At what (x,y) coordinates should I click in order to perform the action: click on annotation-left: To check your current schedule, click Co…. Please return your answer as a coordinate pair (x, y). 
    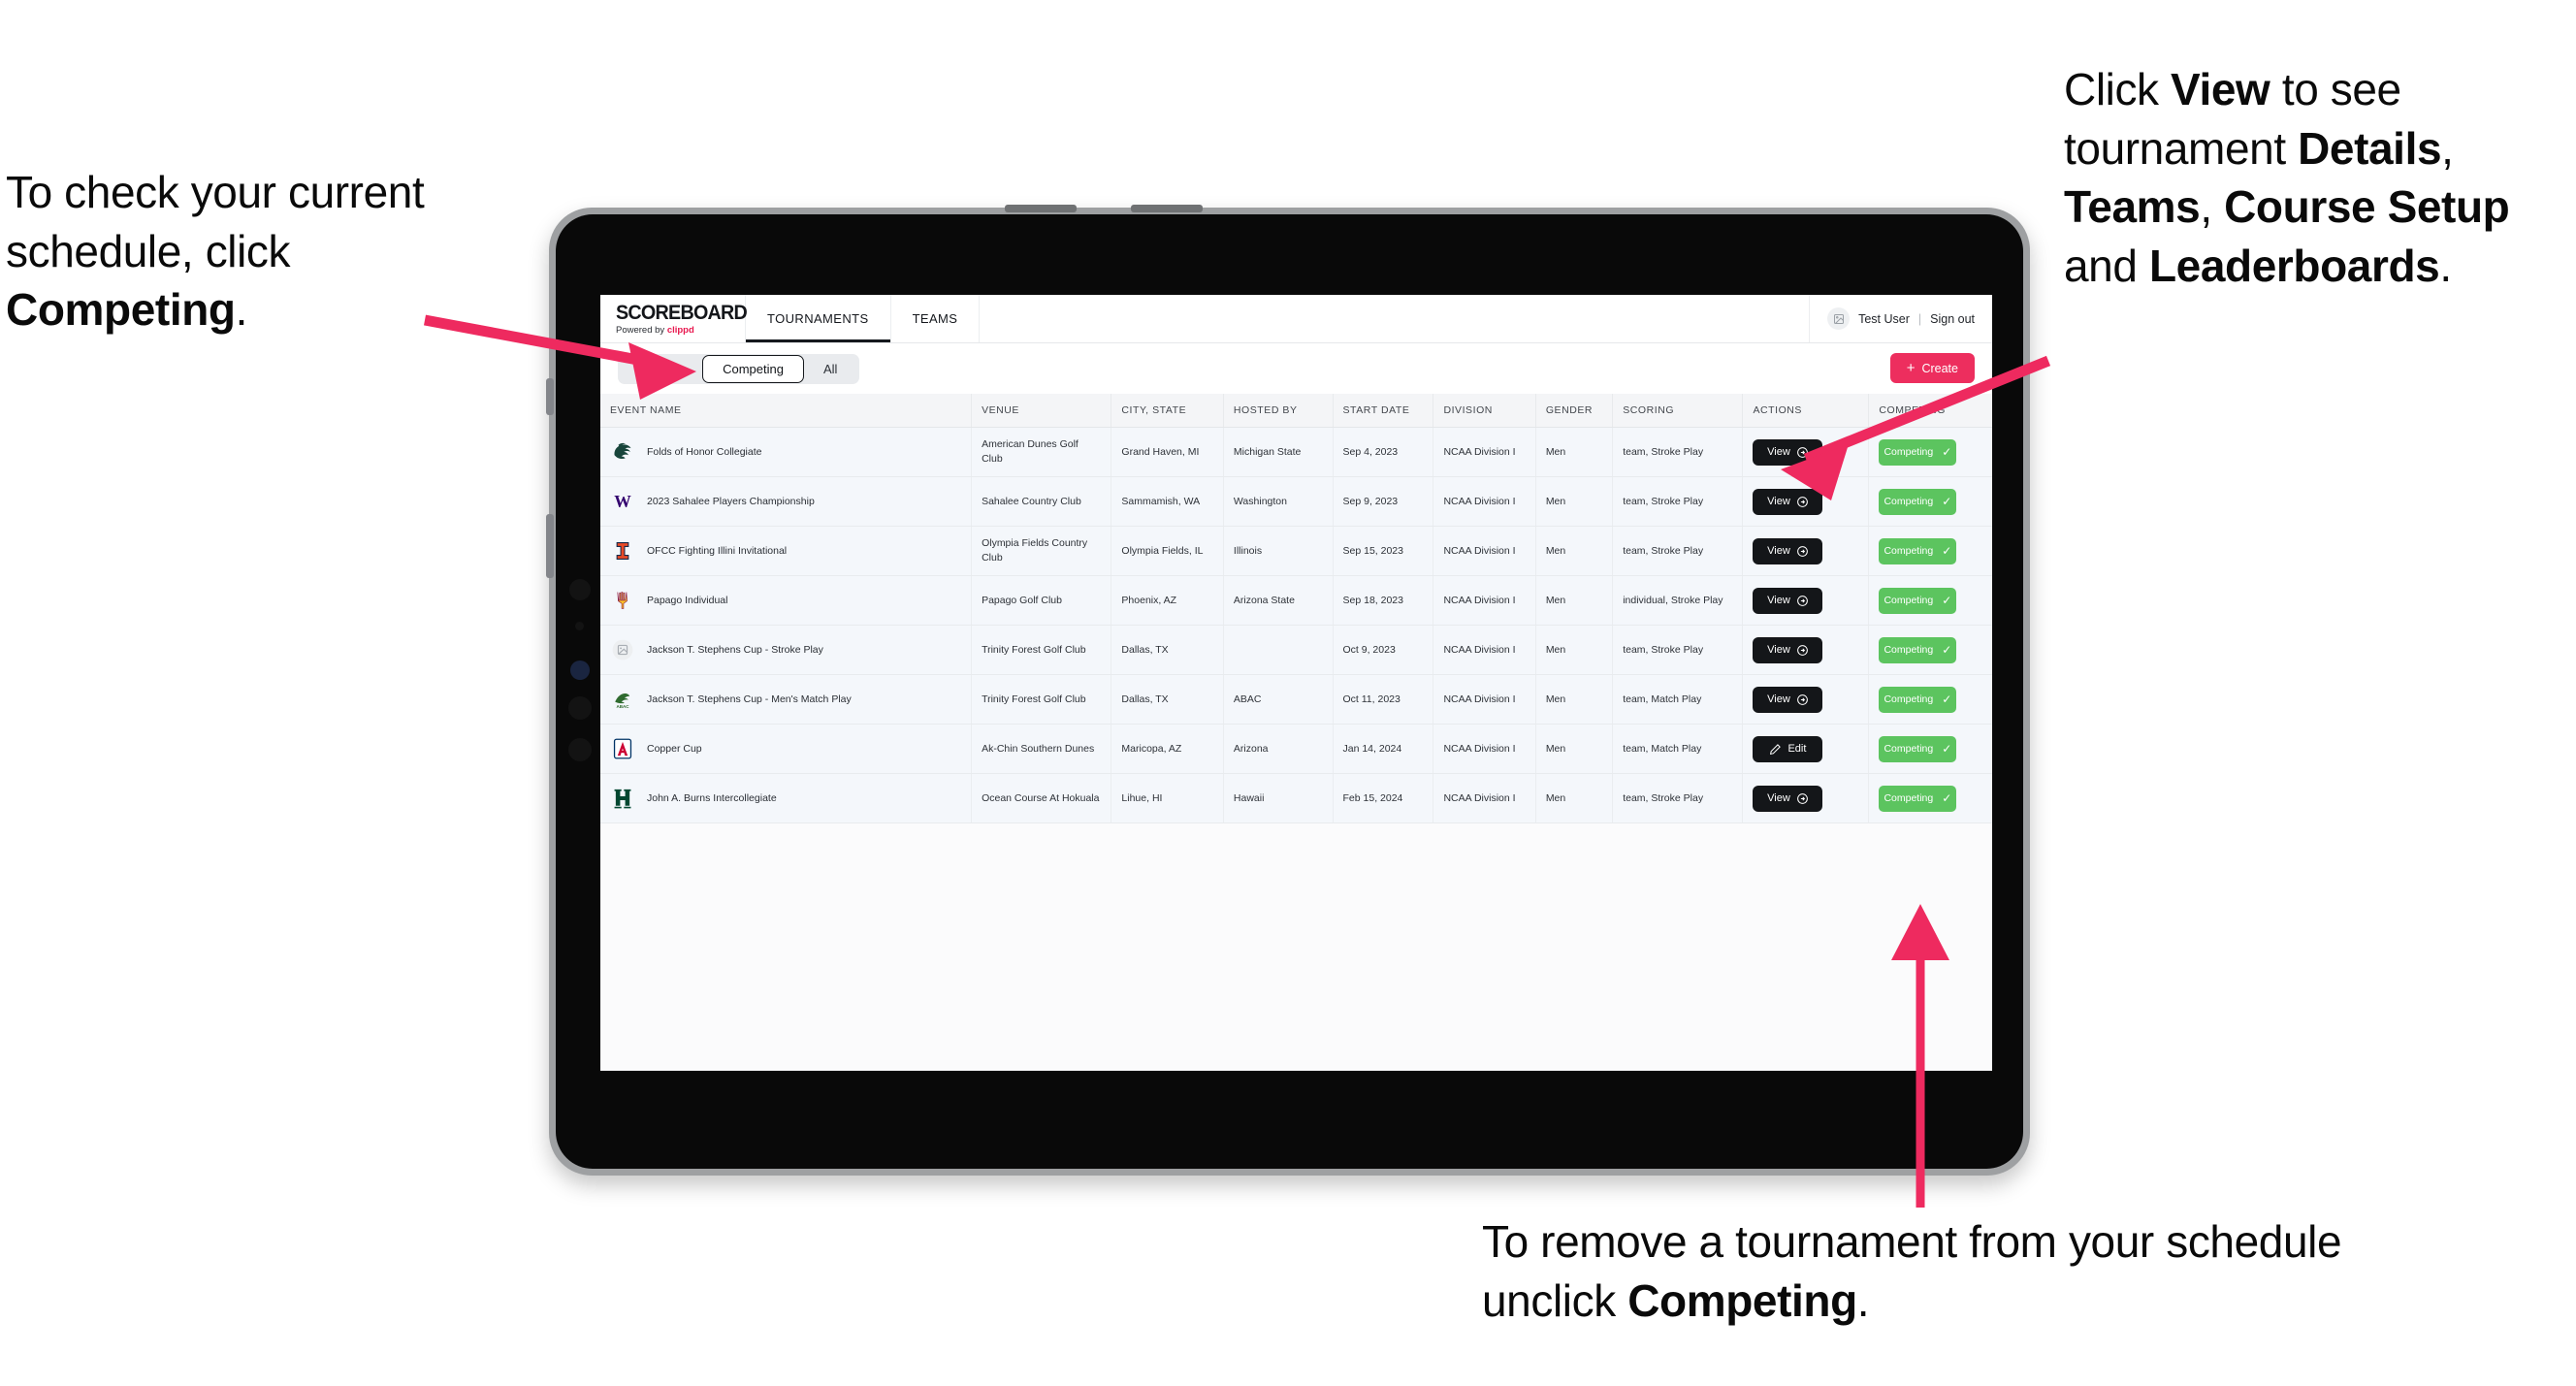
    Looking at the image, I should click on (234, 251).